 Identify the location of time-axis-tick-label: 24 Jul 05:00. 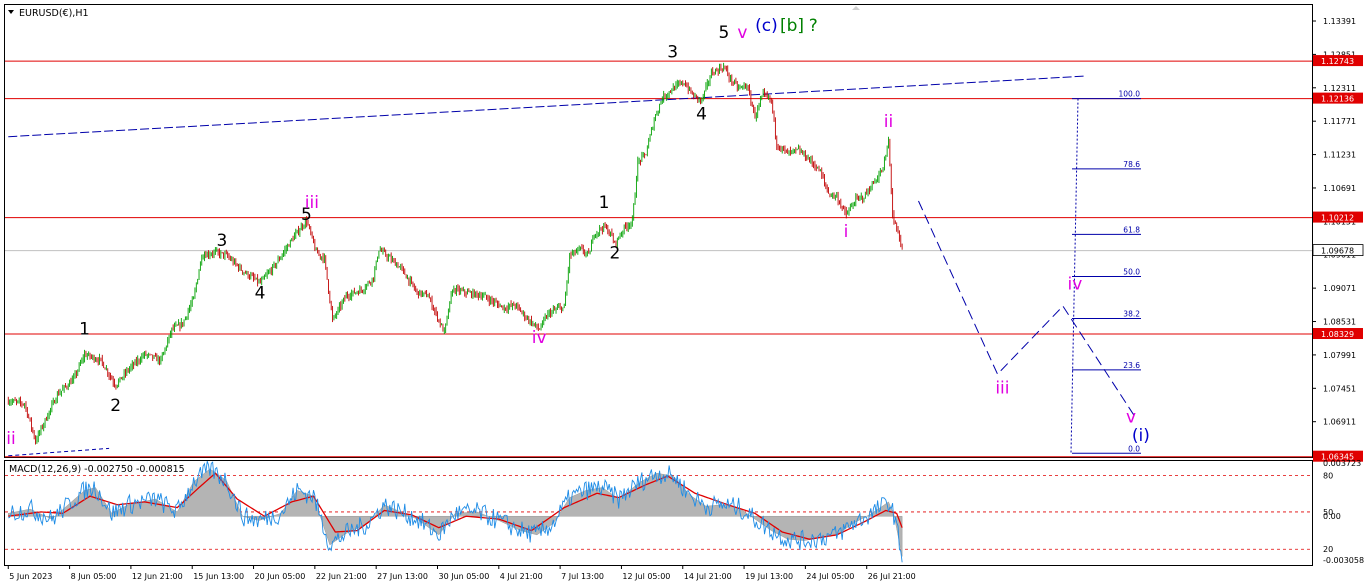
(830, 576).